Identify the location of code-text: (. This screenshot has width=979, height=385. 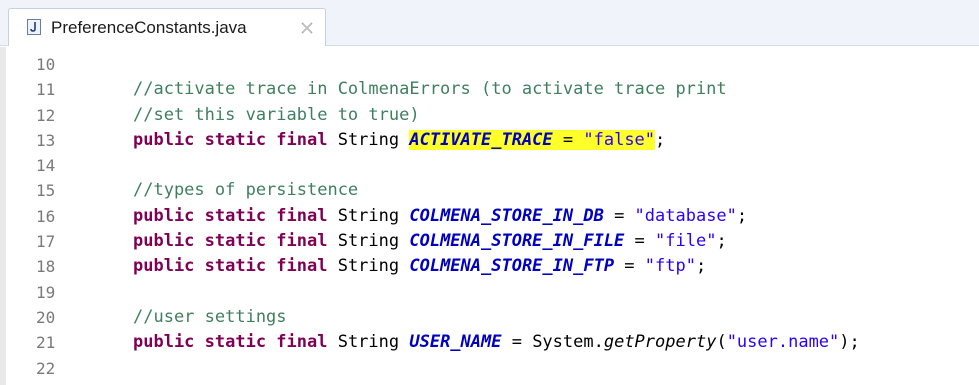
(721, 342).